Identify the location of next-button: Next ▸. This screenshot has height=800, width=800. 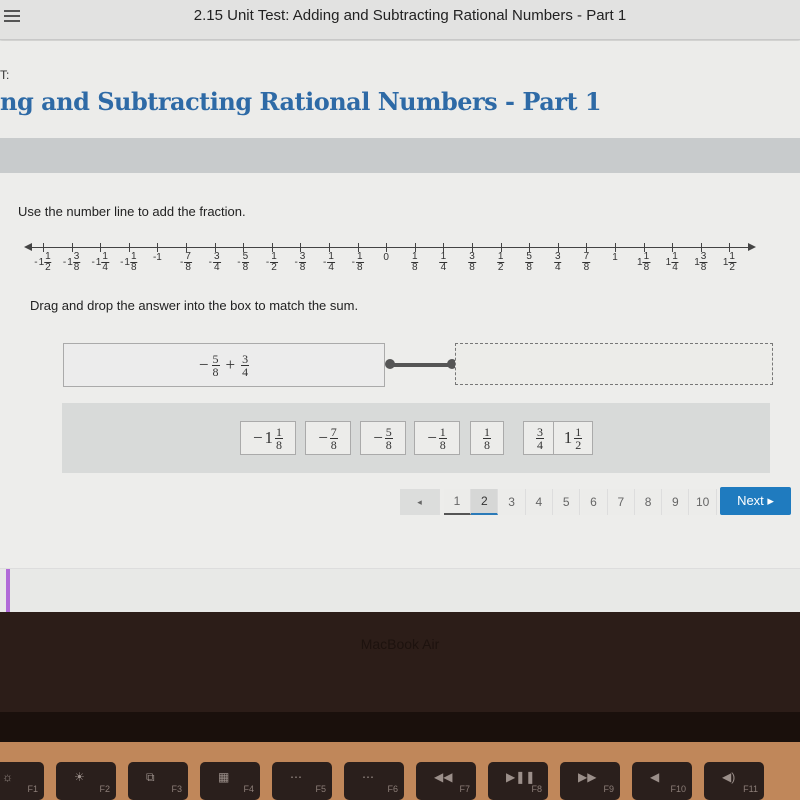
(755, 501).